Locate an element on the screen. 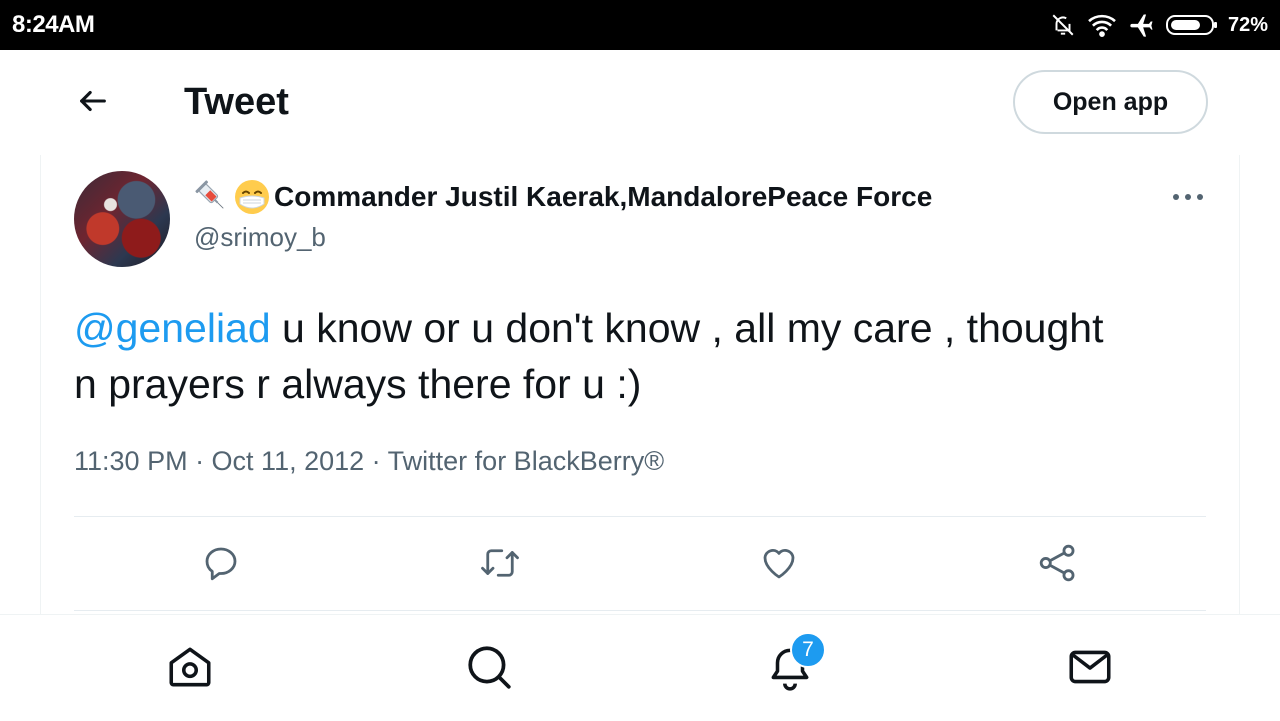 The image size is (1280, 721). page-title: Tweet is located at coordinates (236, 102).